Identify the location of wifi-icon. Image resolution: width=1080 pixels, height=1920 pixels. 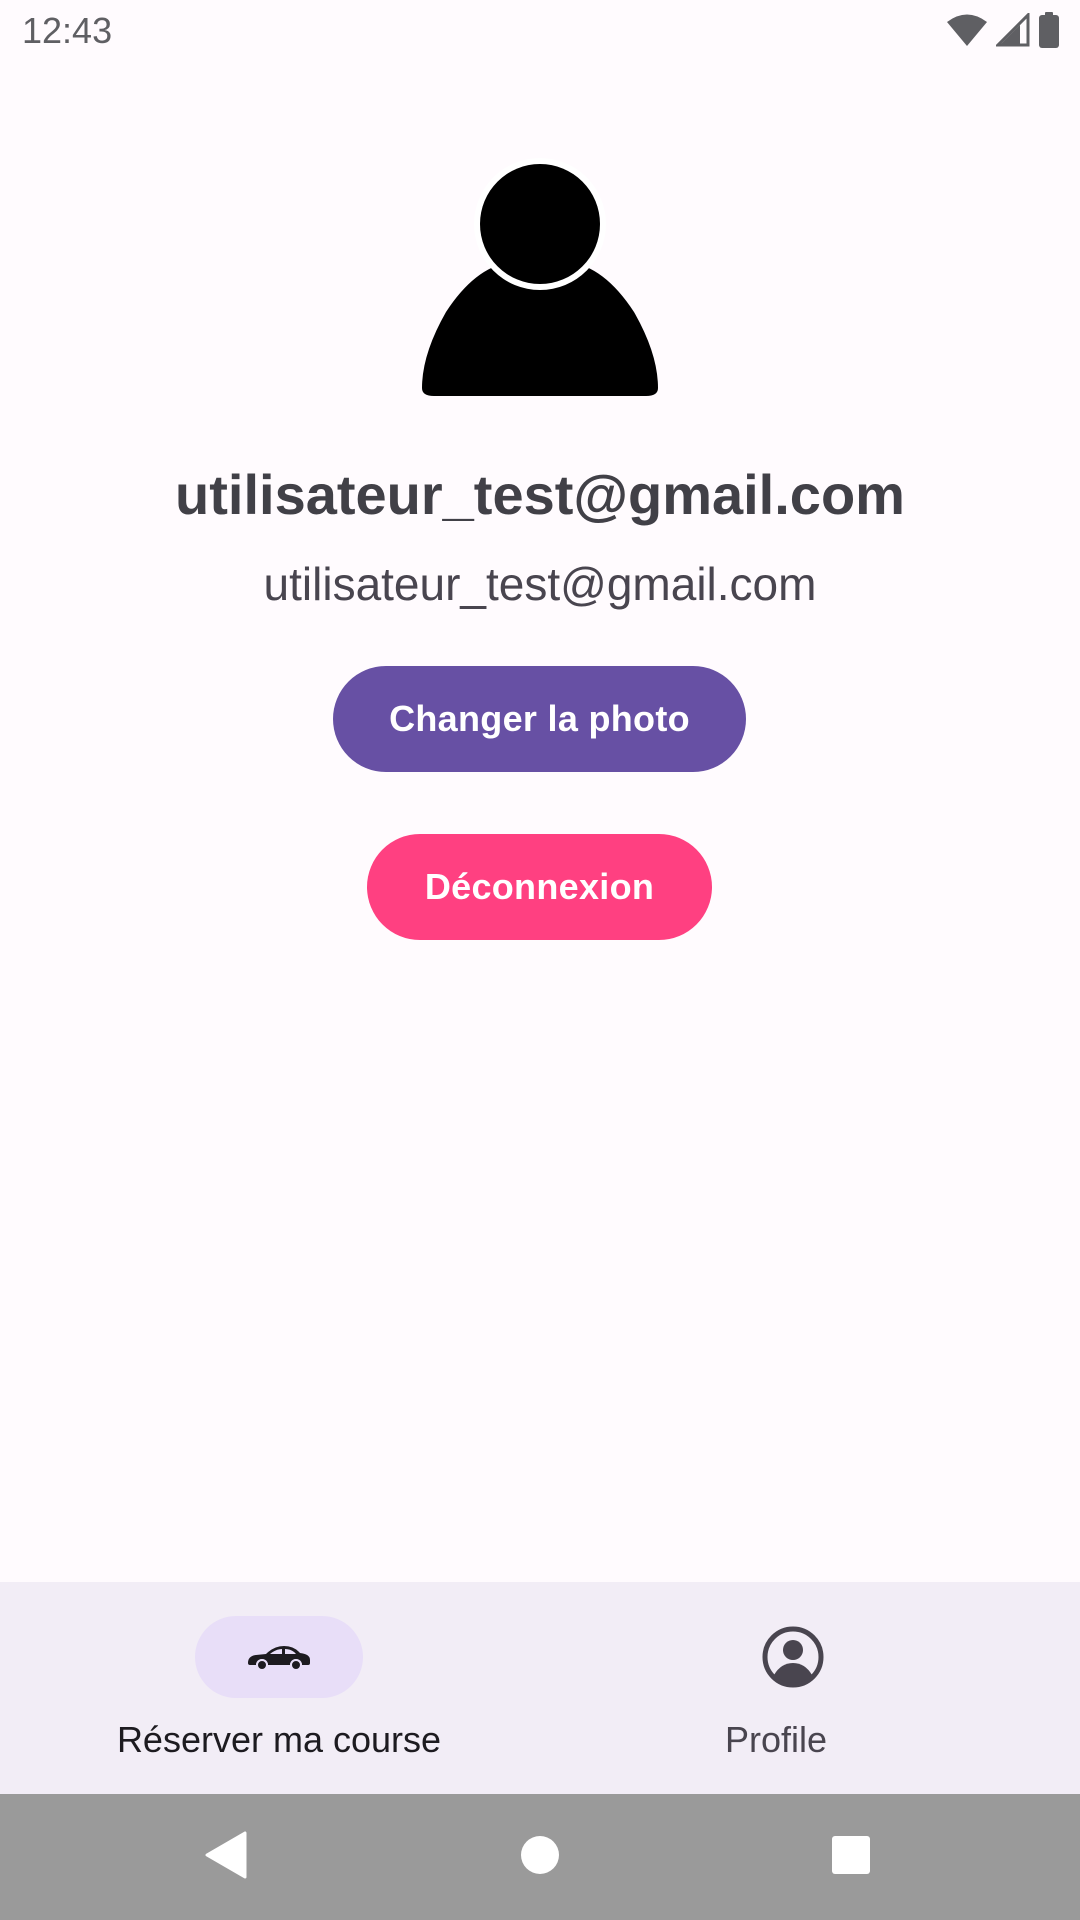
(967, 30).